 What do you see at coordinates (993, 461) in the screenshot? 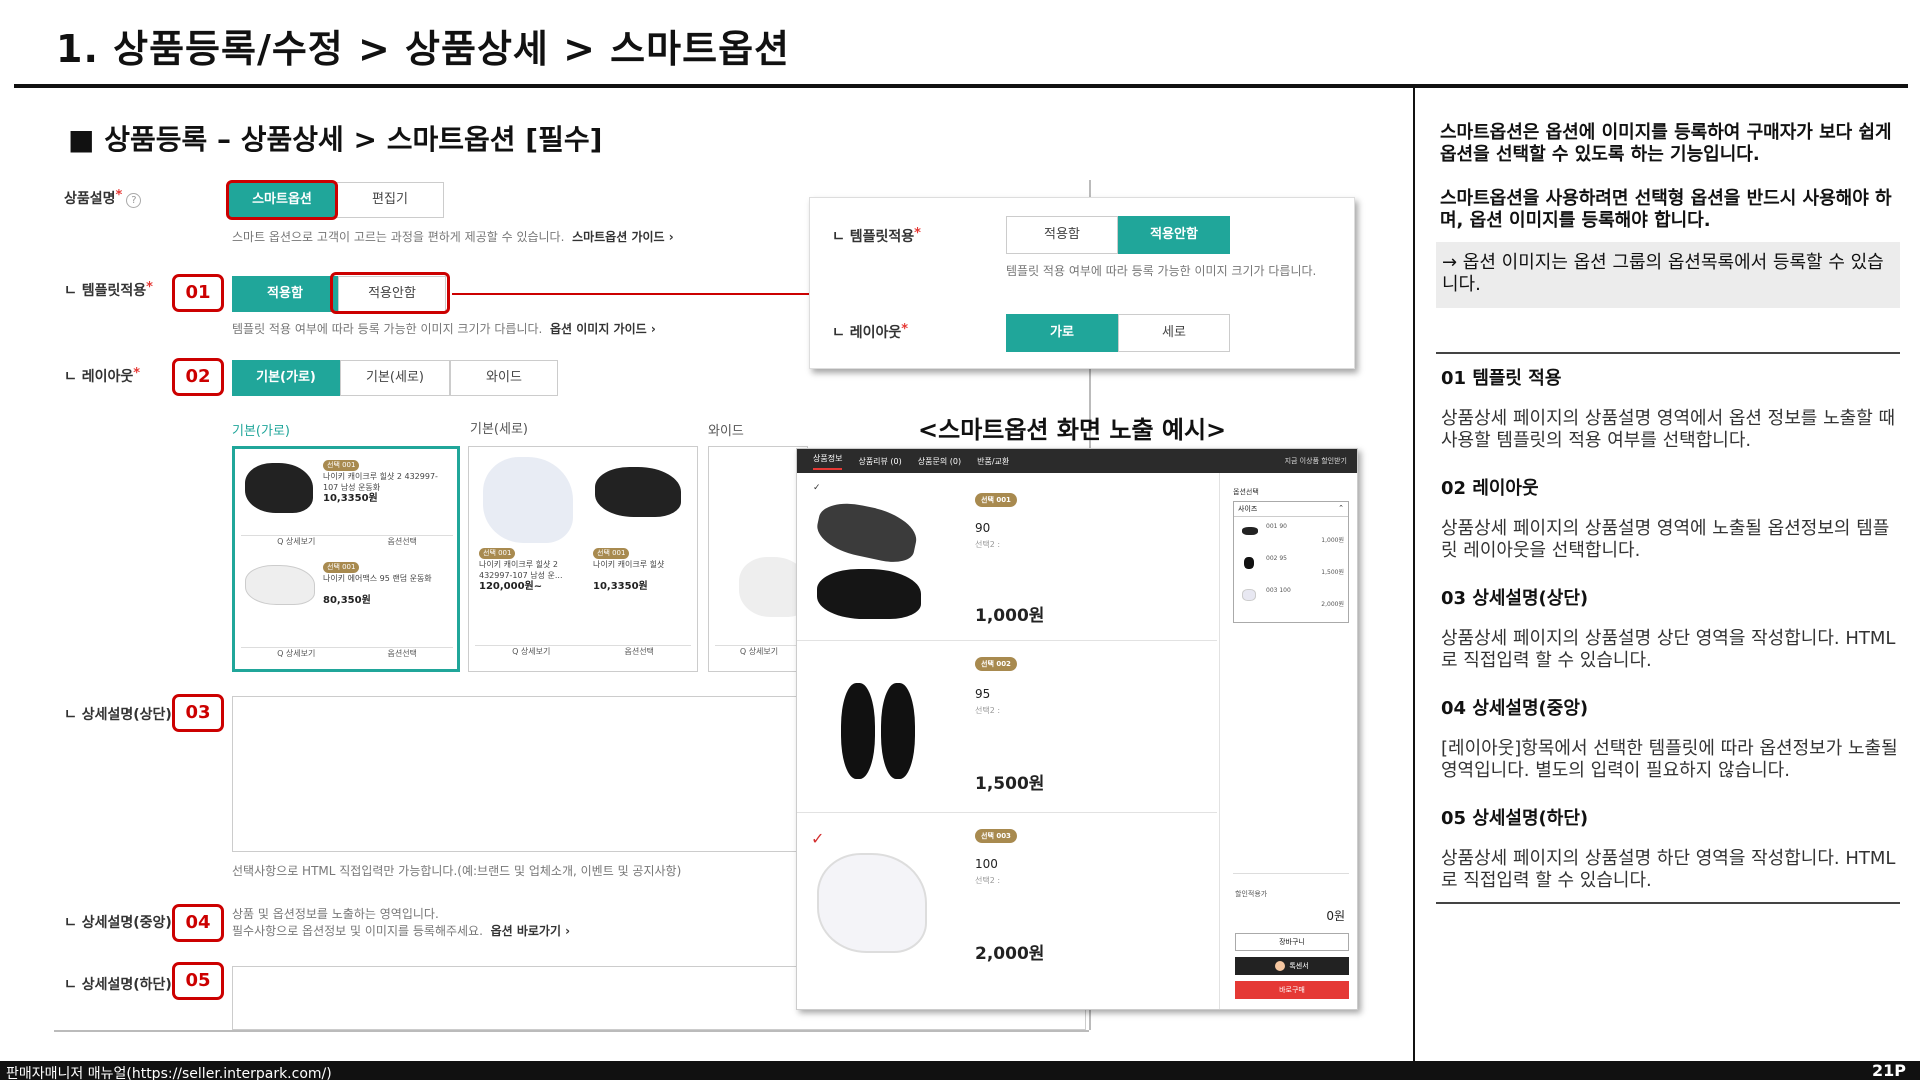
I see `example-tab-return: 반품/교환` at bounding box center [993, 461].